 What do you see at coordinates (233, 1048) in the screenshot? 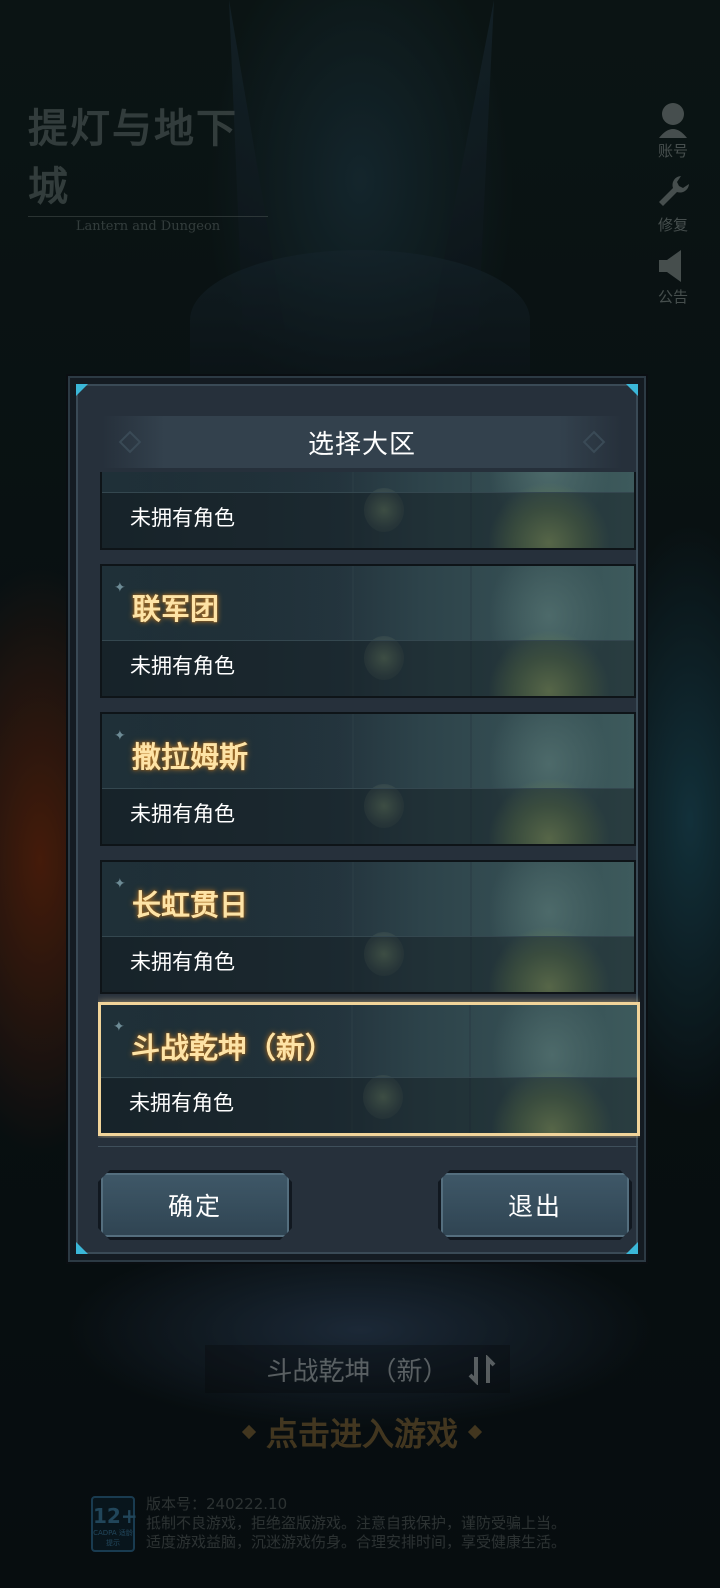
I see `server-name: 斗战乾坤（新）` at bounding box center [233, 1048].